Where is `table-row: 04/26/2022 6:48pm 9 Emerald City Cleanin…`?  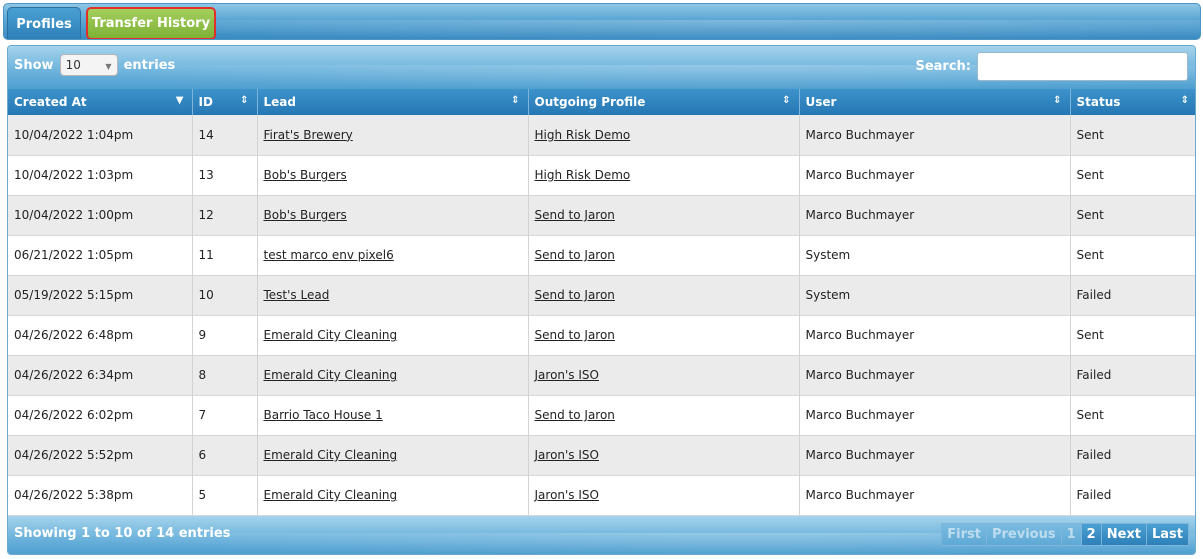
table-row: 04/26/2022 6:48pm 9 Emerald City Cleanin… is located at coordinates (601, 335).